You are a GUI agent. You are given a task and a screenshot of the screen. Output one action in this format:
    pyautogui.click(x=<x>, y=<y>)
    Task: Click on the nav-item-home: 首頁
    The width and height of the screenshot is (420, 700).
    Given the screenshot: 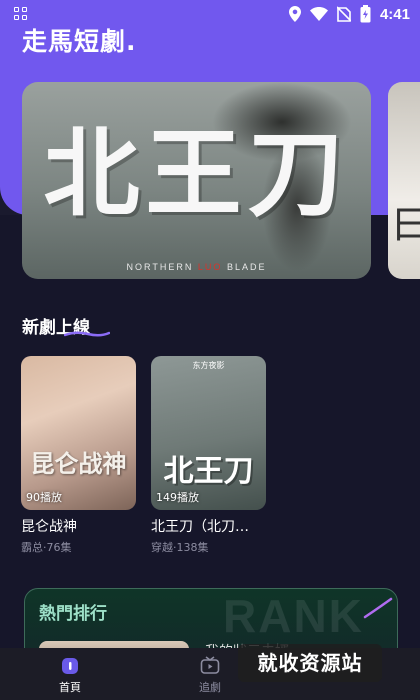 What is the action you would take?
    pyautogui.click(x=70, y=674)
    